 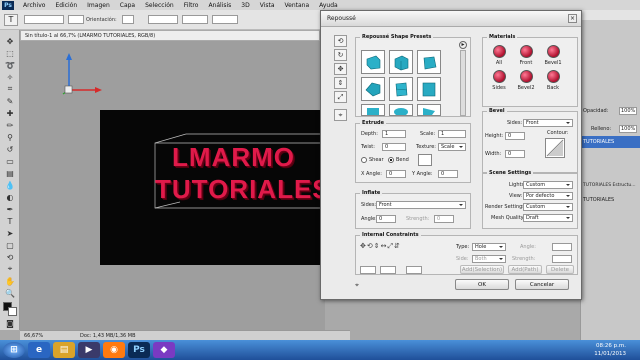 I want to click on history-brush-icon: ↺, so click(x=10, y=149).